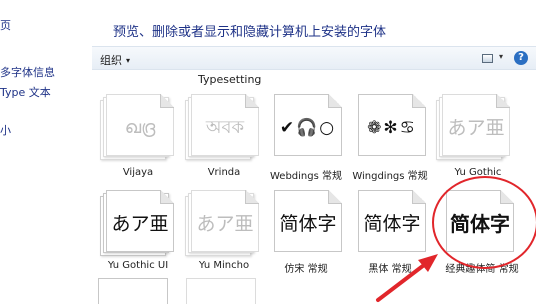 This screenshot has width=536, height=304. I want to click on font-tile-yu-mincho: あア亜, so click(225, 224).